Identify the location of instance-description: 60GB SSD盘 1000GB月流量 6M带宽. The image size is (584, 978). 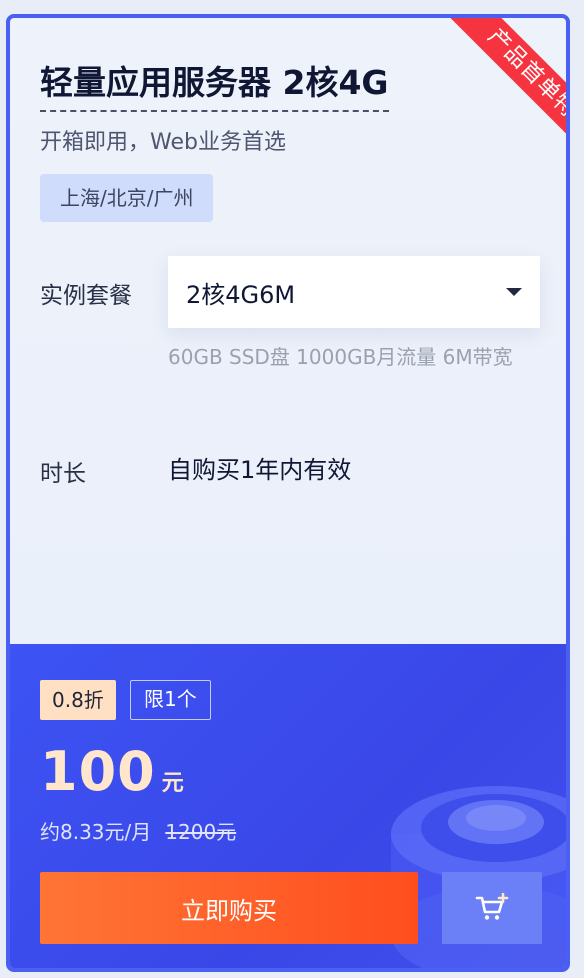
(340, 357).